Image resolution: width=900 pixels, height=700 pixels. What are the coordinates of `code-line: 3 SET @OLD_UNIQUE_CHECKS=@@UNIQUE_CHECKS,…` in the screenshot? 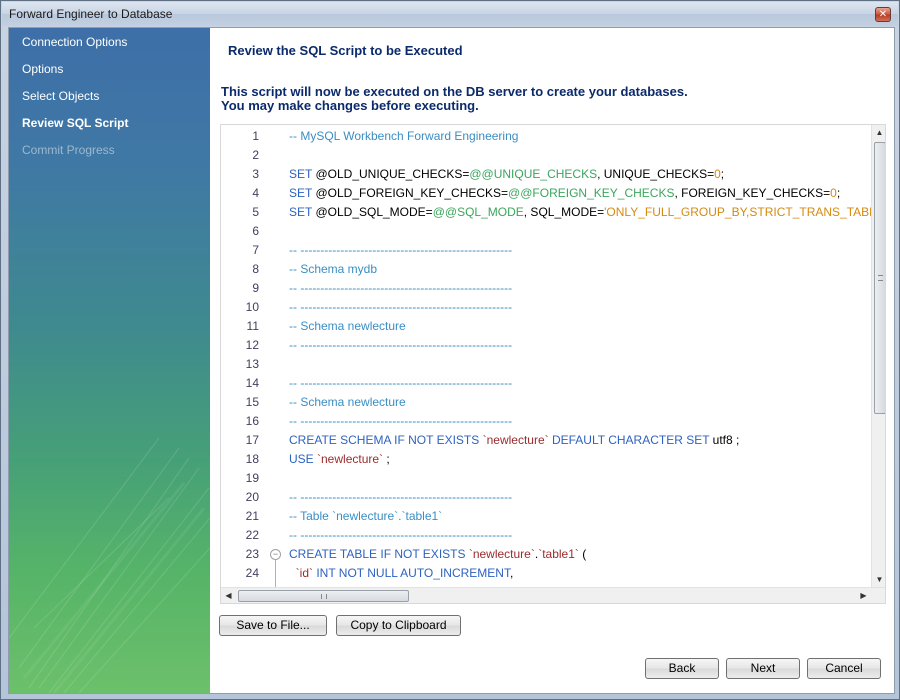 It's located at (546, 174).